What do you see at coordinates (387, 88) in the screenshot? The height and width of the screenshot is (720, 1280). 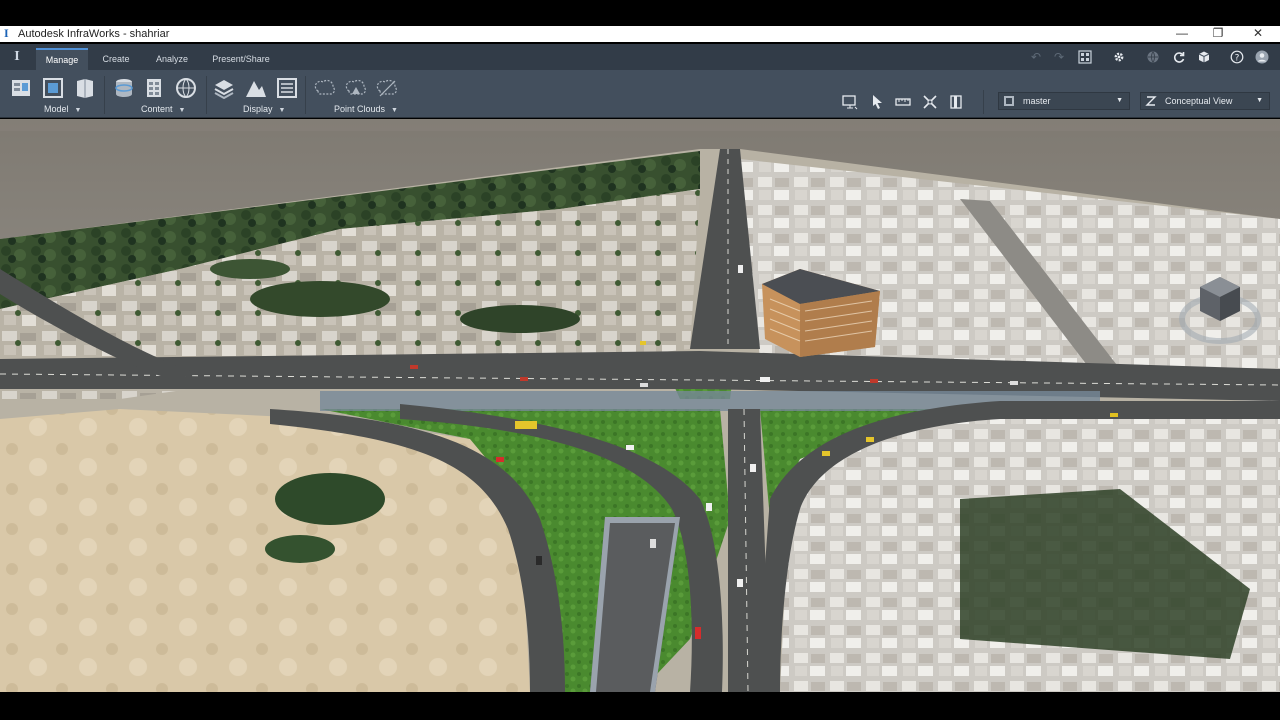 I see `point-cloud-slice-icon` at bounding box center [387, 88].